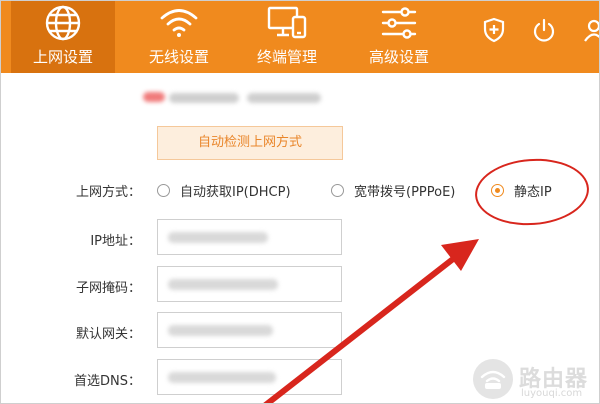 The width and height of the screenshot is (600, 404). Describe the element at coordinates (405, 192) in the screenshot. I see `radio-label: 宽带拨号(PPPoE)` at that location.